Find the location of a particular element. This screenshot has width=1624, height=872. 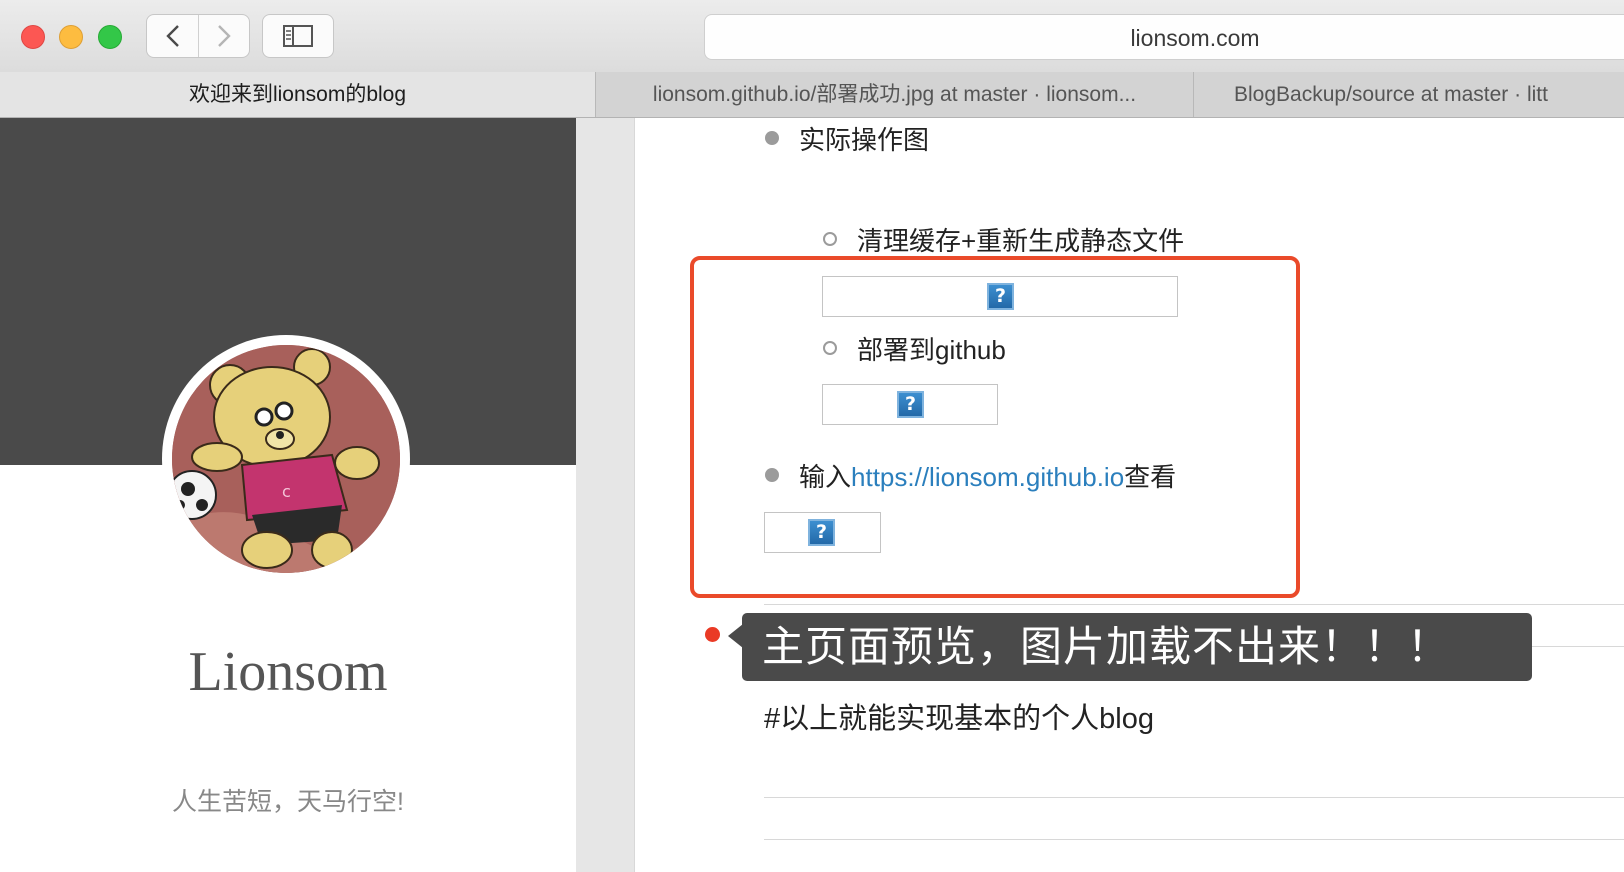

navigation-buttons is located at coordinates (198, 36).